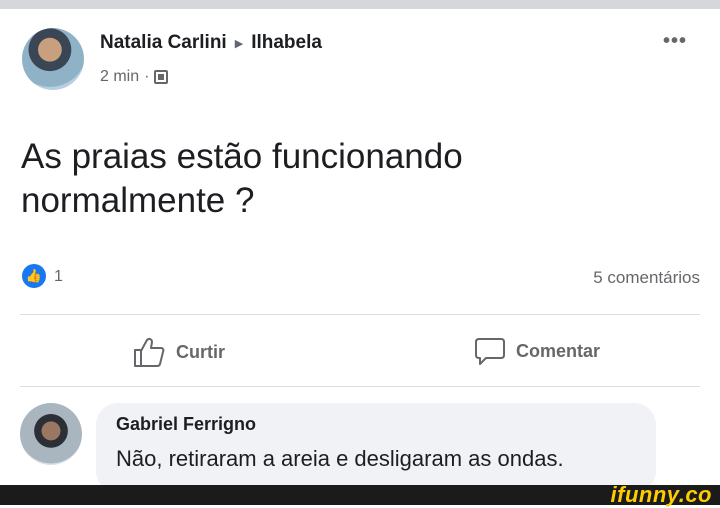  Describe the element at coordinates (242, 156) in the screenshot. I see `post-text-line-1: As praias estão funcionando` at that location.